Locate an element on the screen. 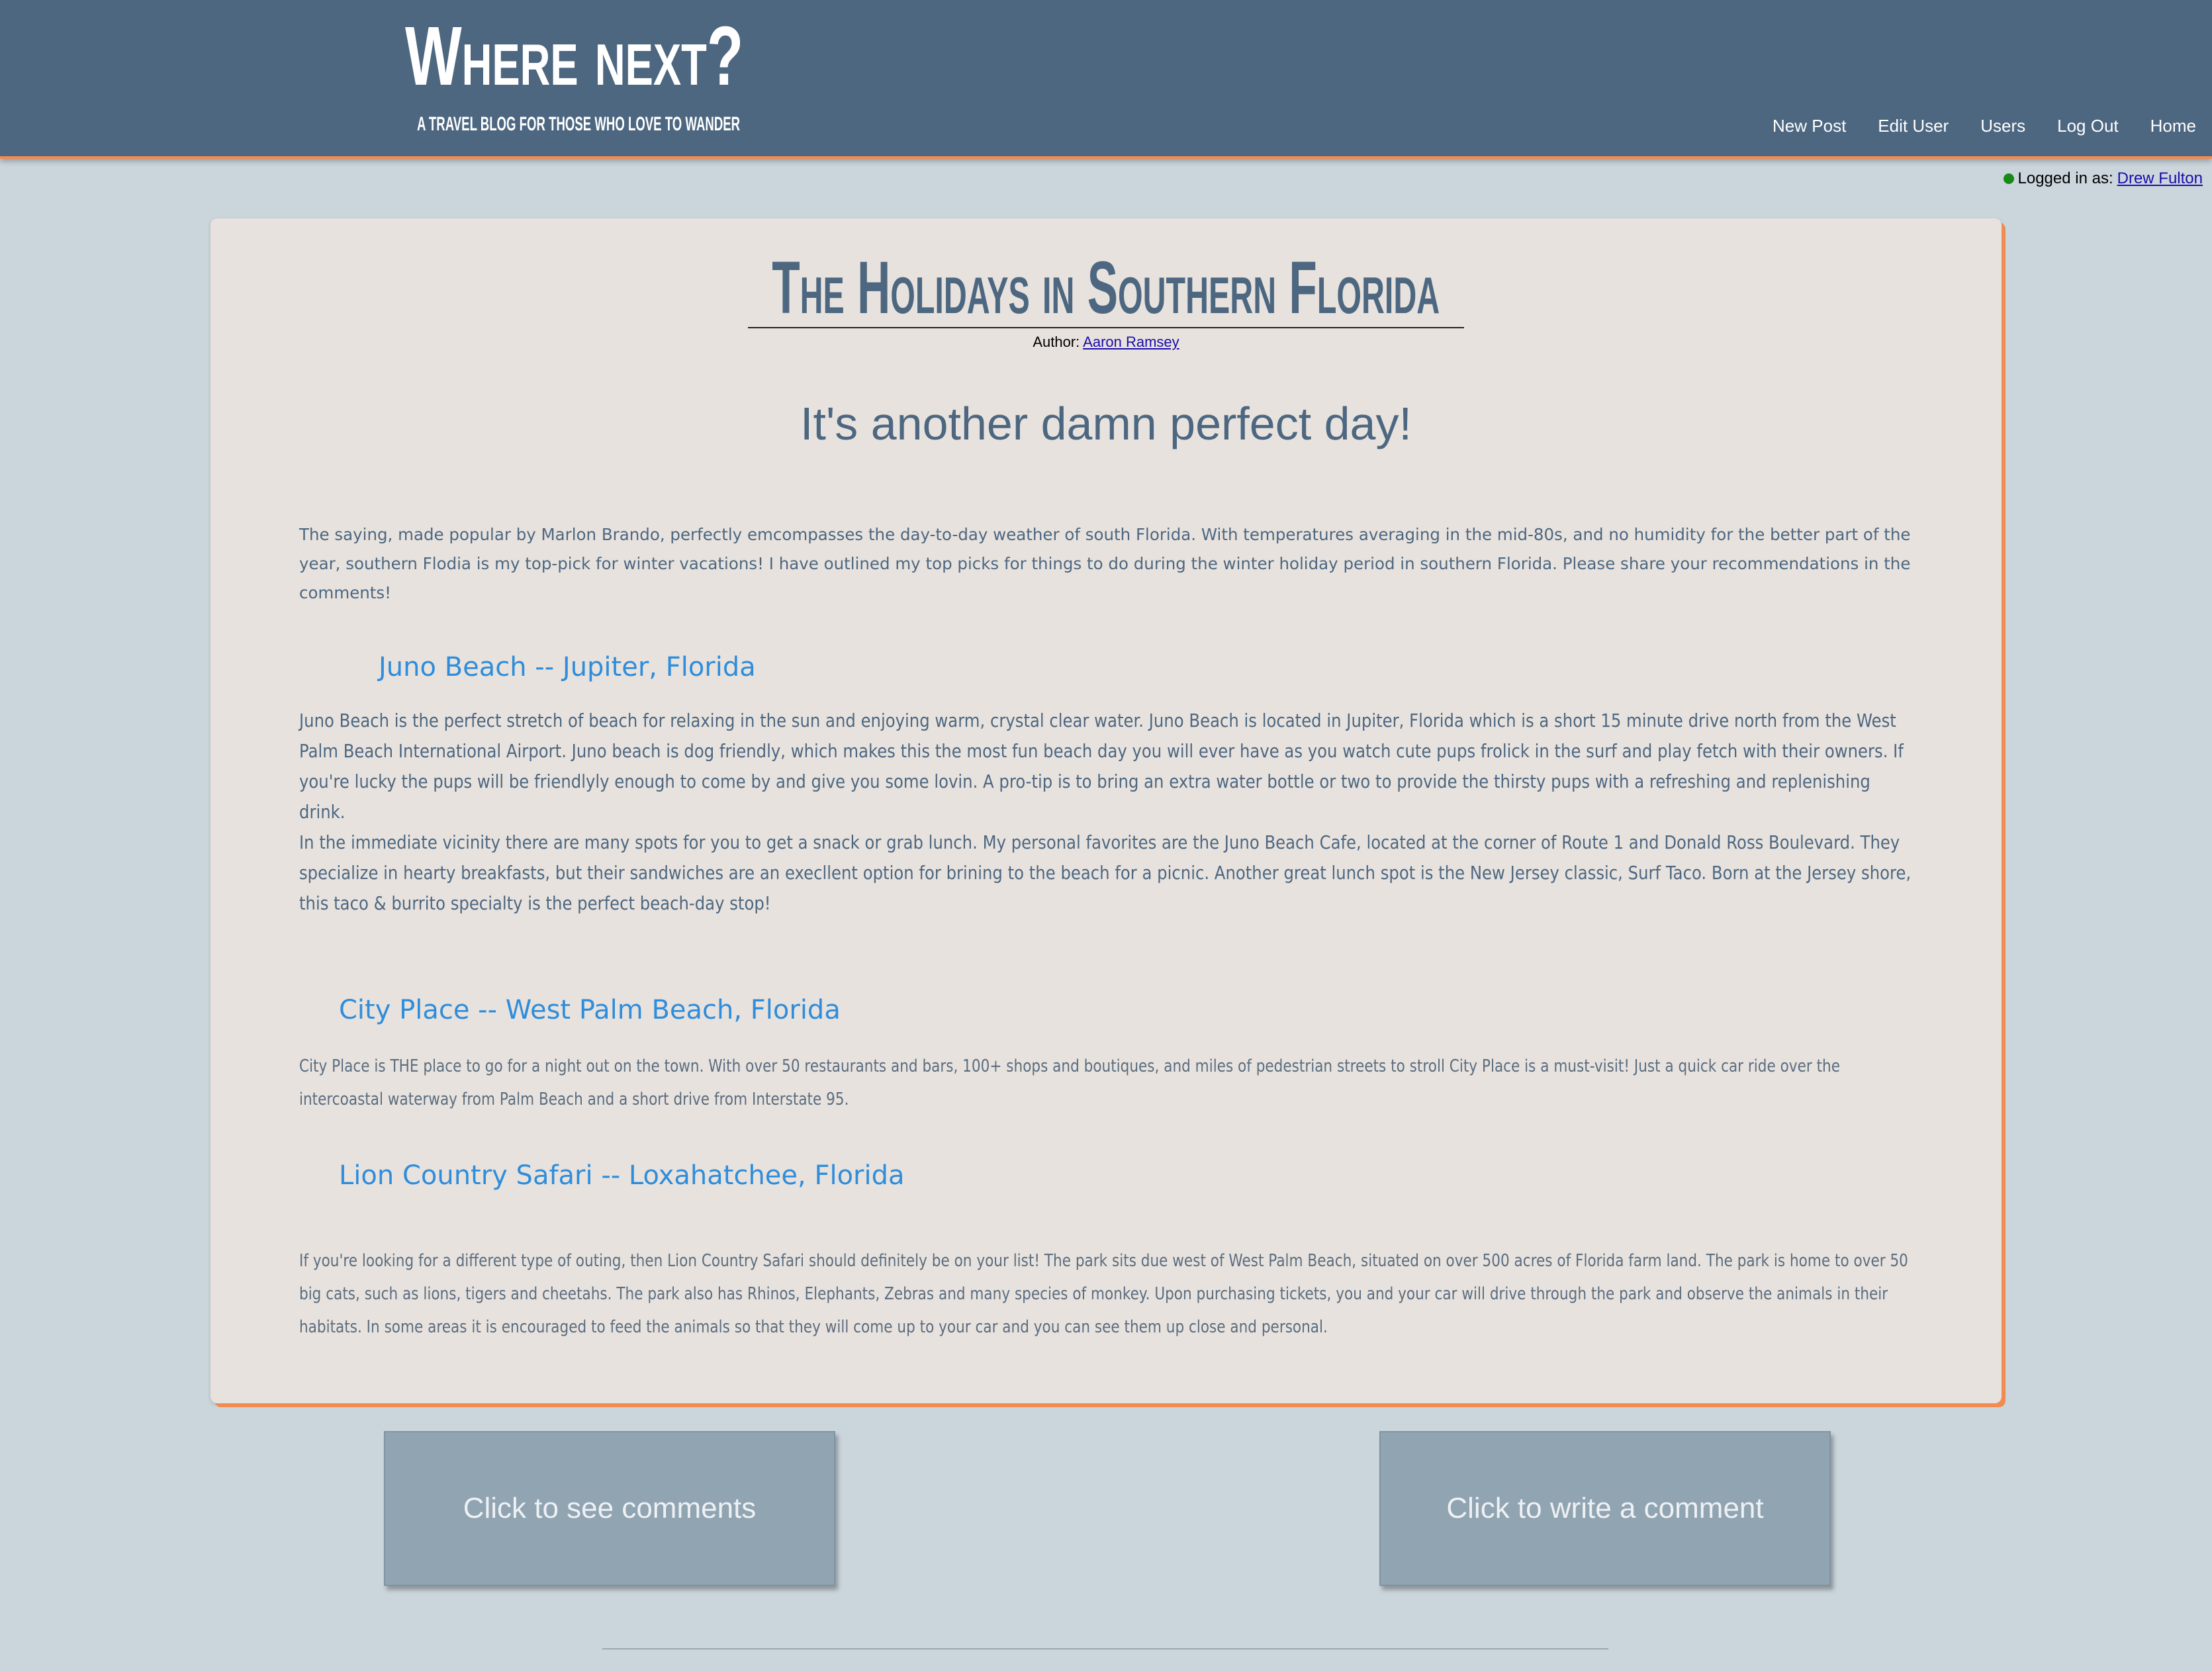 The height and width of the screenshot is (1672, 2212). post-title: The Holidays in Southern Florida is located at coordinates (1106, 288).